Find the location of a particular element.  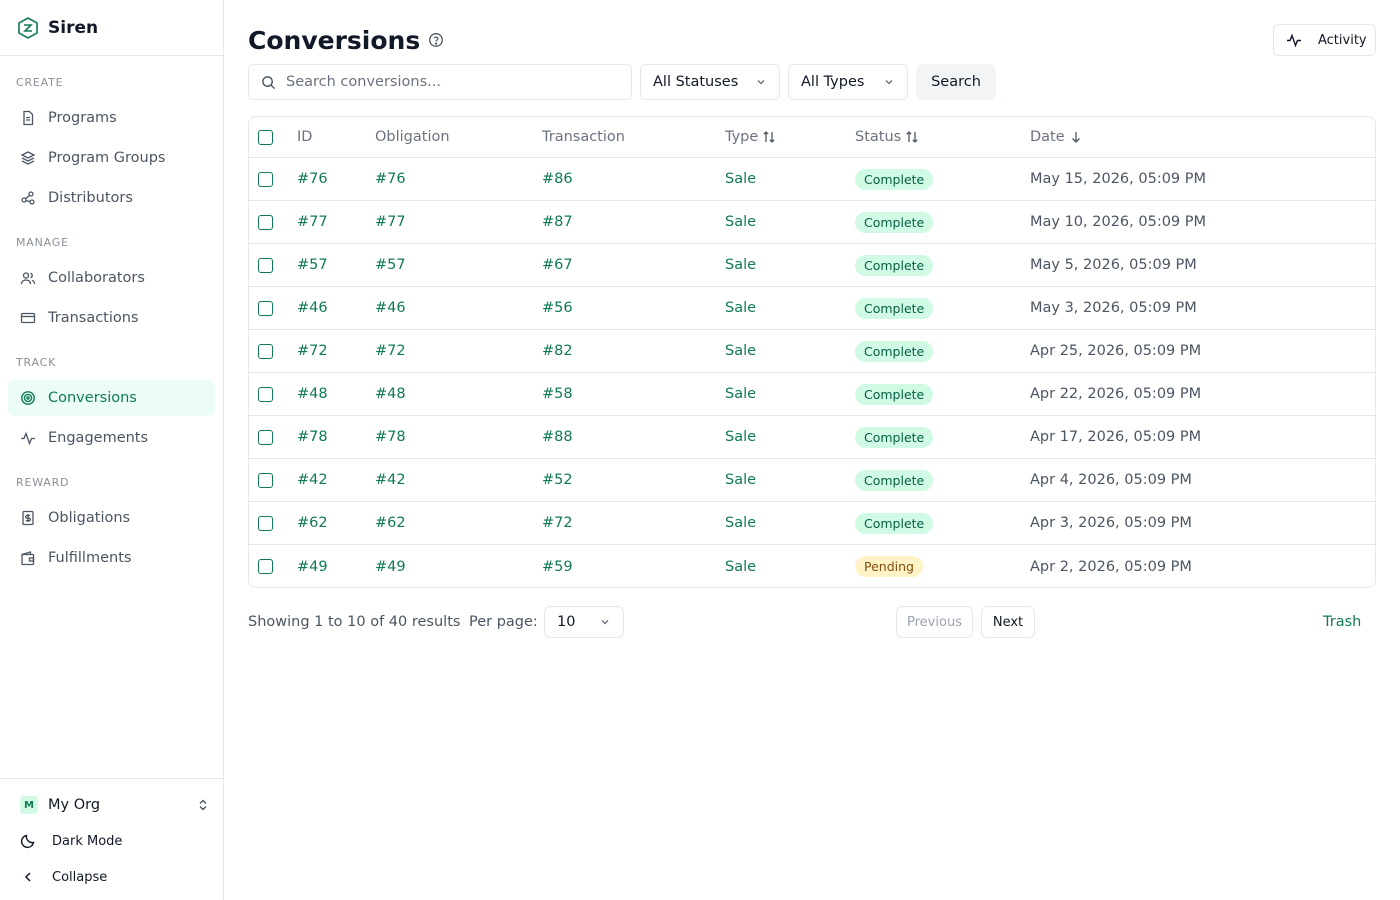

type-filter-value: All Types is located at coordinates (833, 82).